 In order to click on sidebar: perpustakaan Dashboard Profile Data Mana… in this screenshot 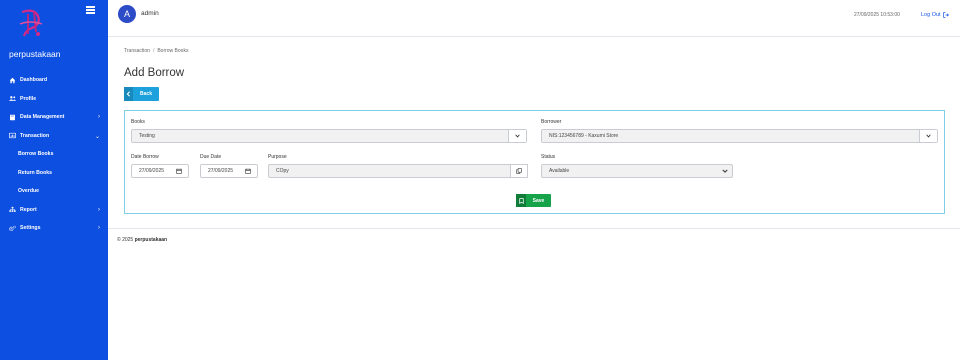, I will do `click(54, 180)`.